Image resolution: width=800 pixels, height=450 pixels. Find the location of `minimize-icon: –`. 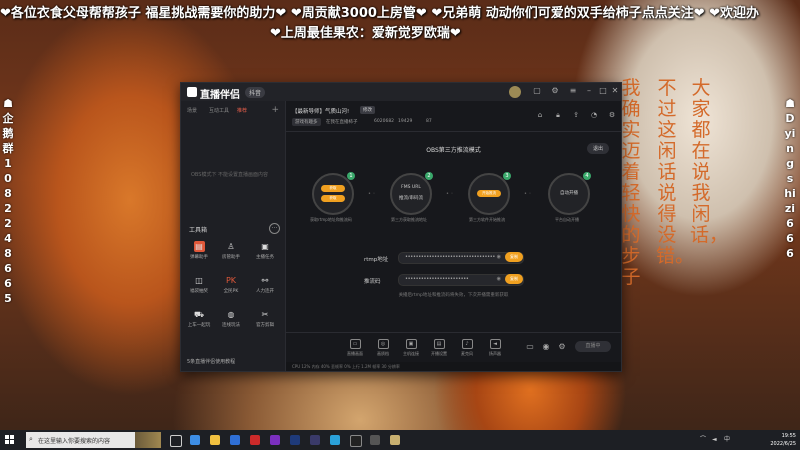

minimize-icon: – is located at coordinates (589, 91).